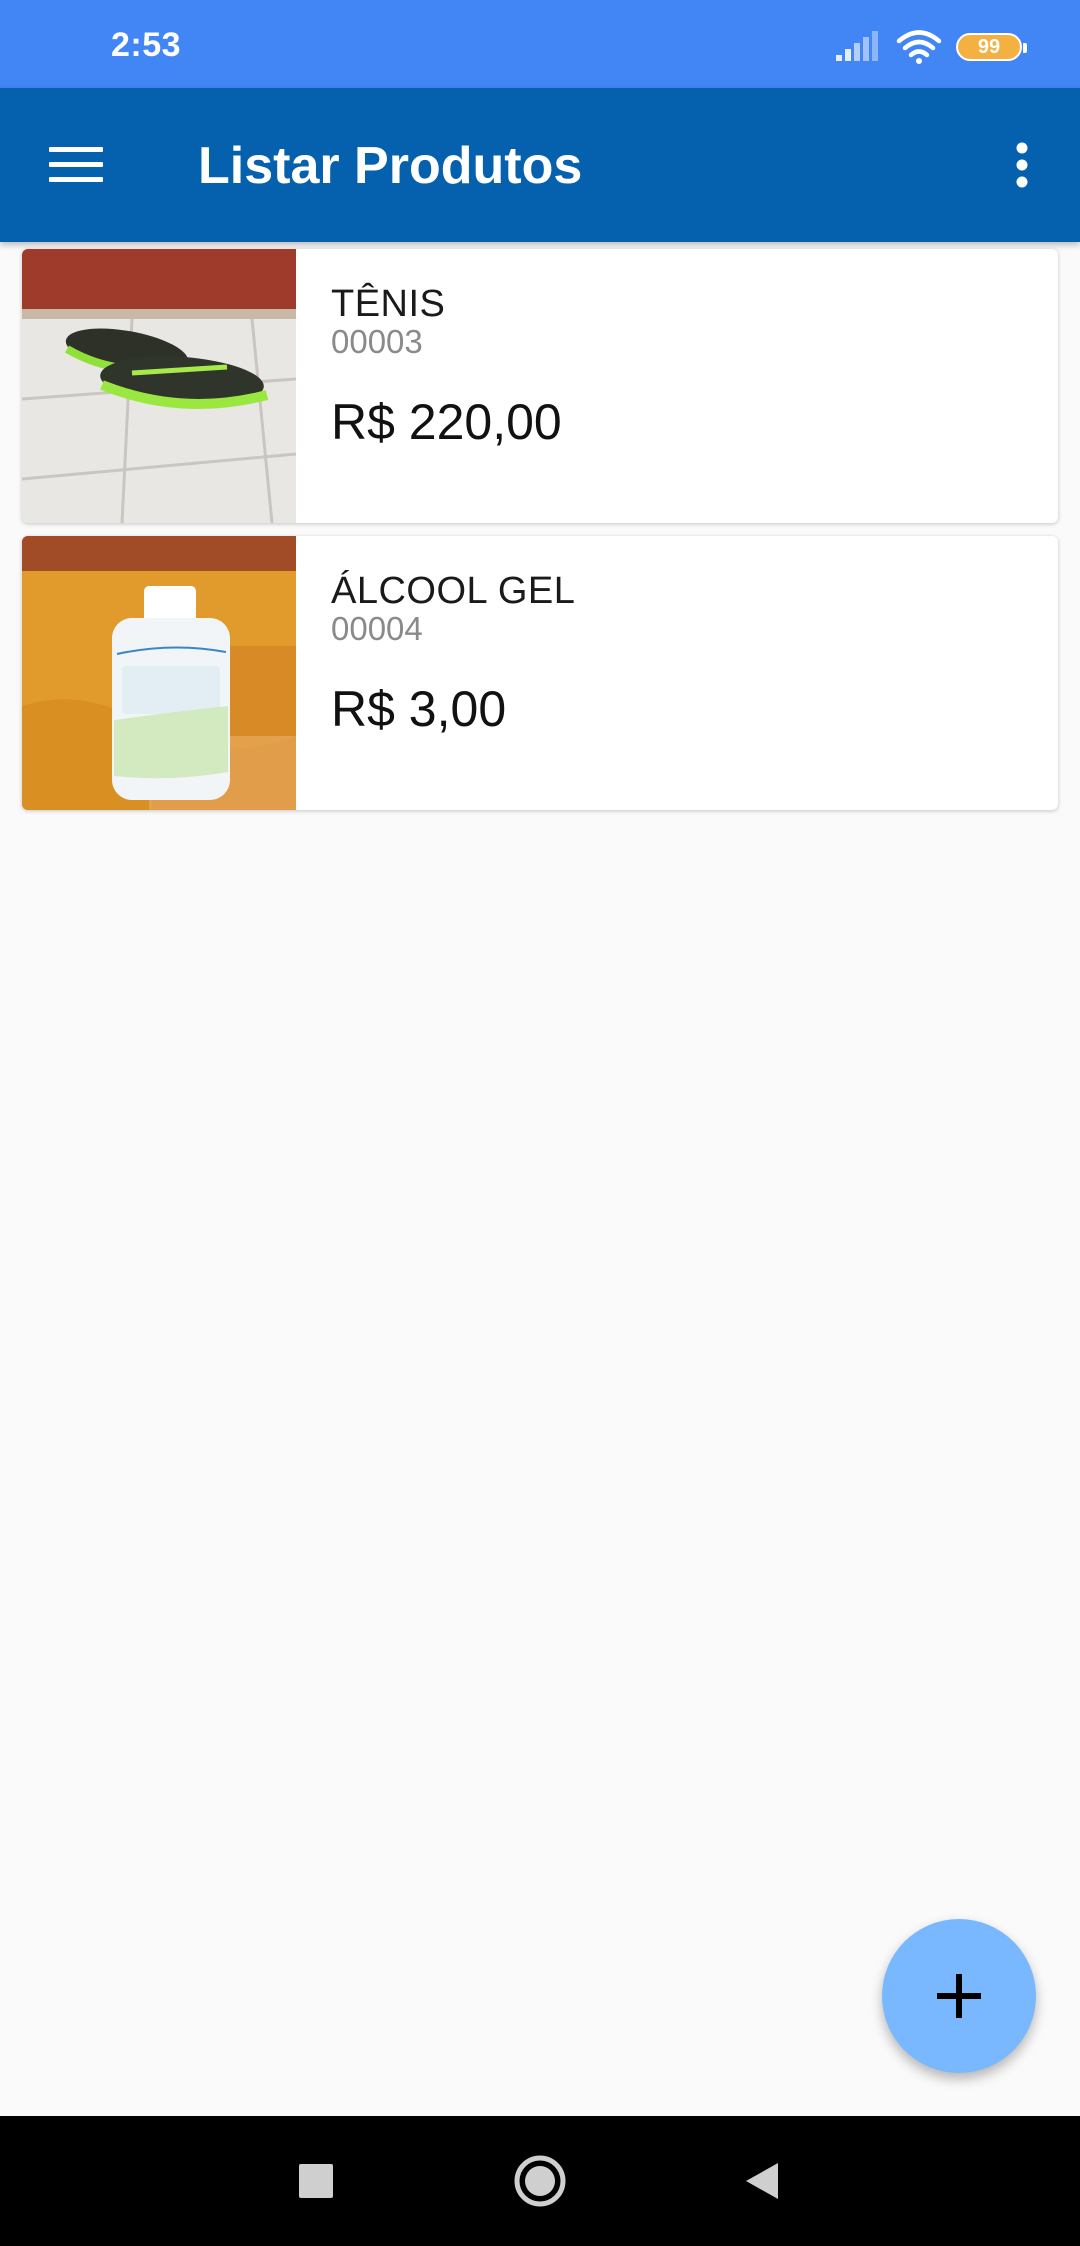 The height and width of the screenshot is (2246, 1080). I want to click on product-image-sanitizer, so click(159, 673).